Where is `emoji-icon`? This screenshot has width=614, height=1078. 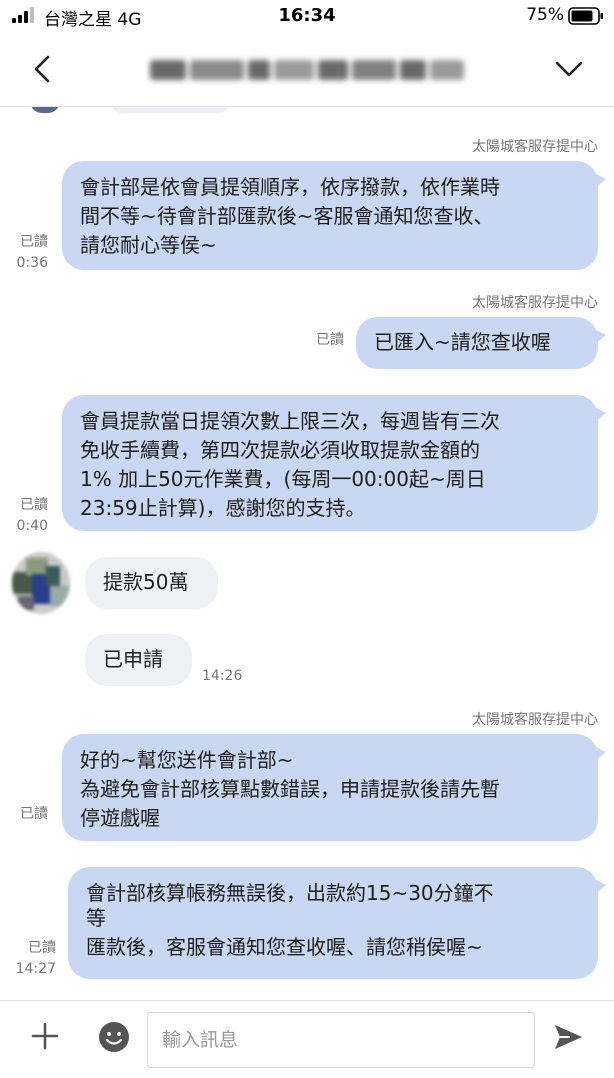
emoji-icon is located at coordinates (114, 1037).